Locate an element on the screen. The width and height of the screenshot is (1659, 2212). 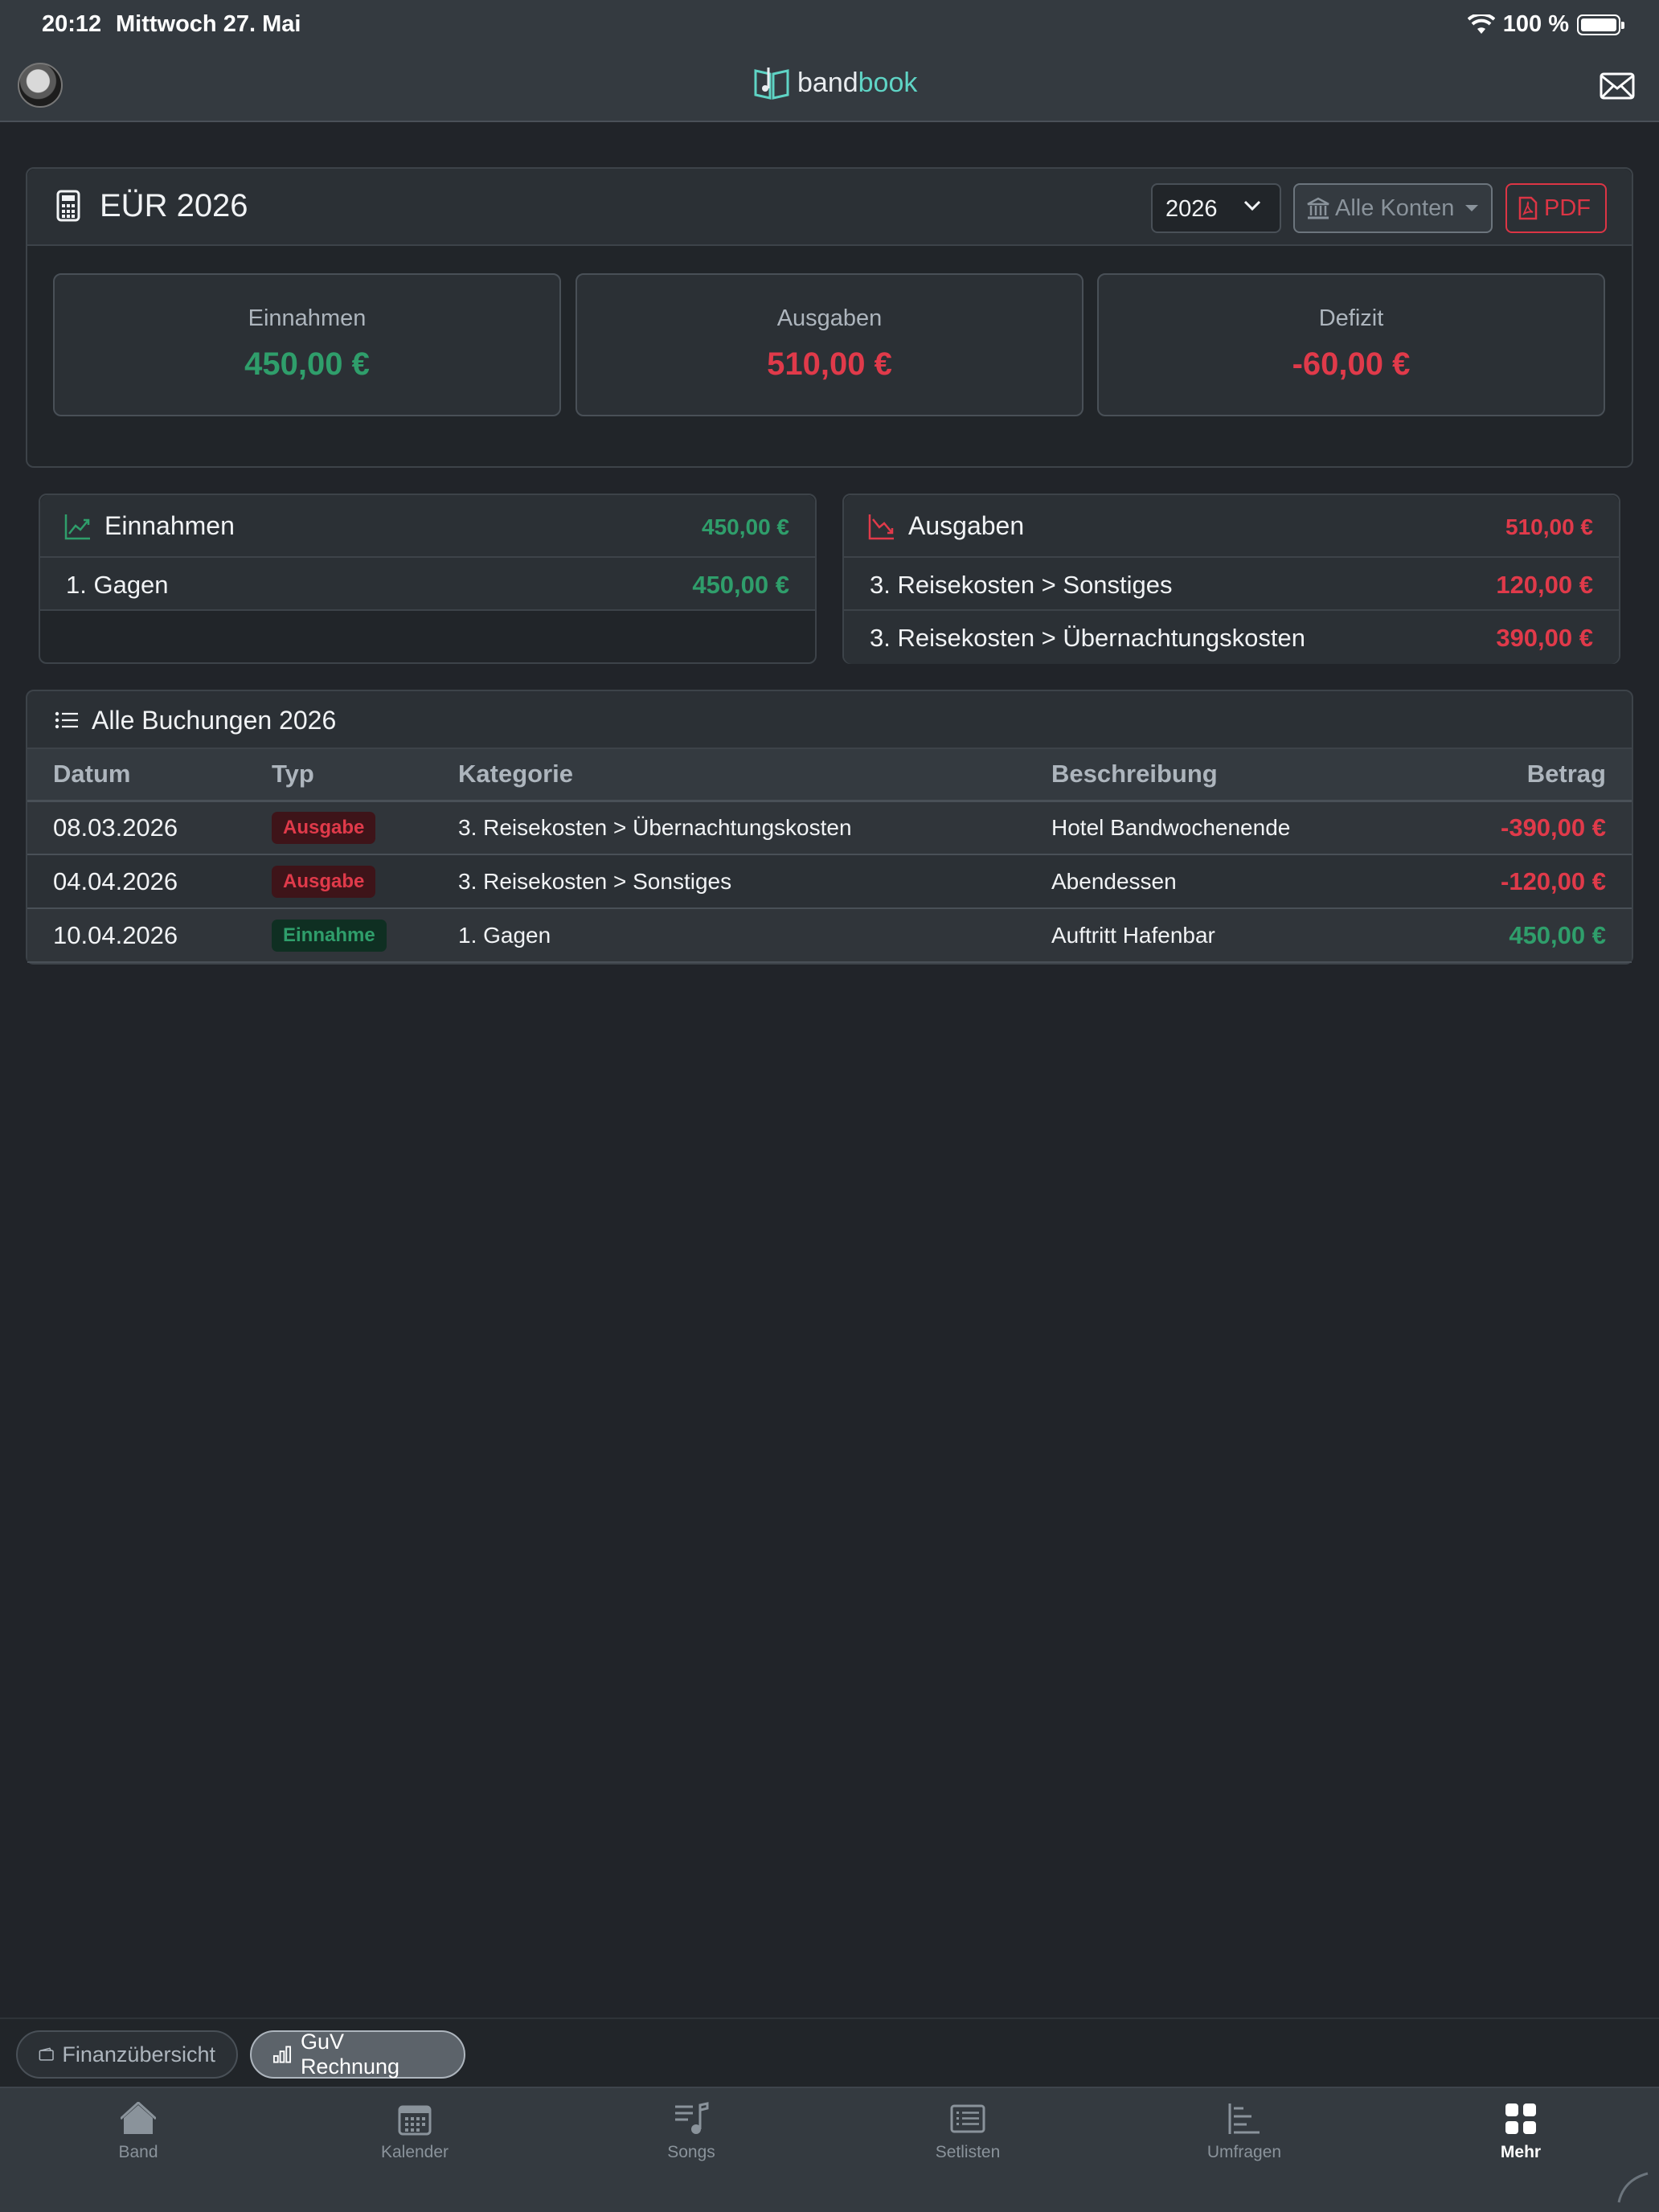
caret-down-icon is located at coordinates (1472, 208).